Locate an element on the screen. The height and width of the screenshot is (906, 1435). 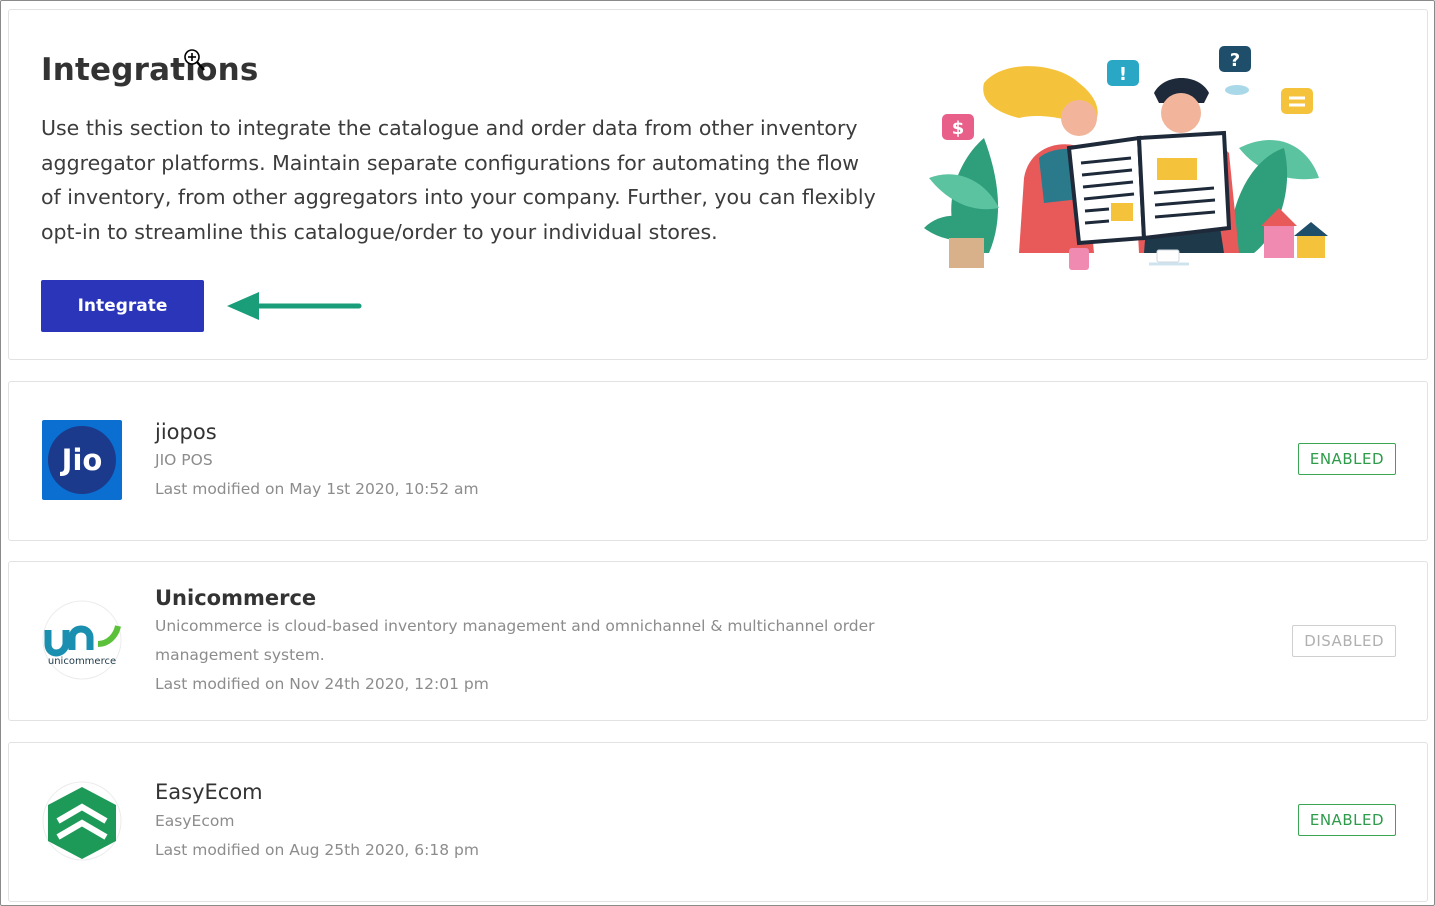
integration-name: Unicommerce is located at coordinates (235, 598).